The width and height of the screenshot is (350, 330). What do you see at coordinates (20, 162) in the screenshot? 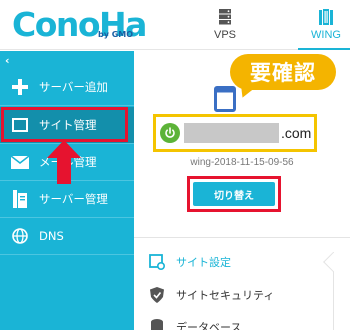
I see `mail-icon` at bounding box center [20, 162].